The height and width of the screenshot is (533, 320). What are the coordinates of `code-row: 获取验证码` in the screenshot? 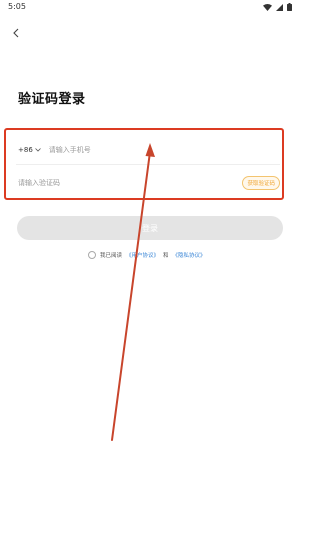 It's located at (149, 183).